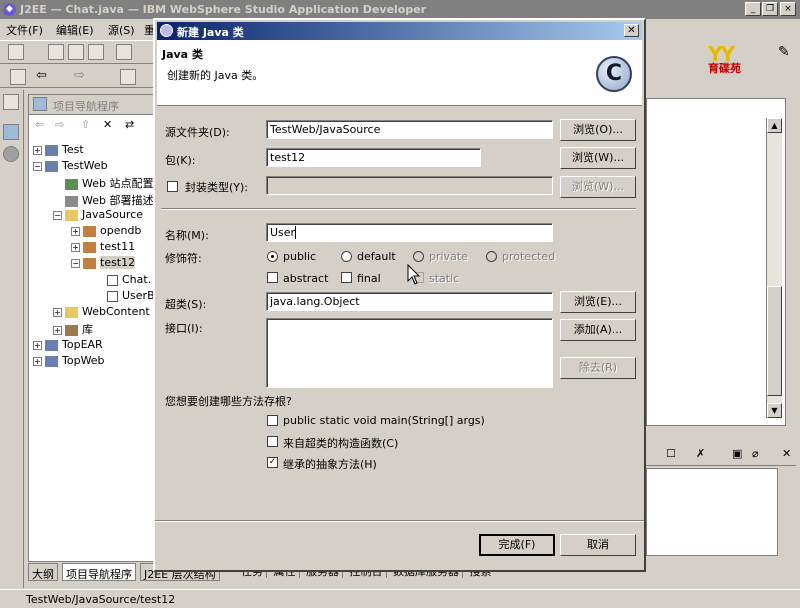 The height and width of the screenshot is (608, 800). I want to click on nav-collapse-icon: ✕, so click(107, 124).